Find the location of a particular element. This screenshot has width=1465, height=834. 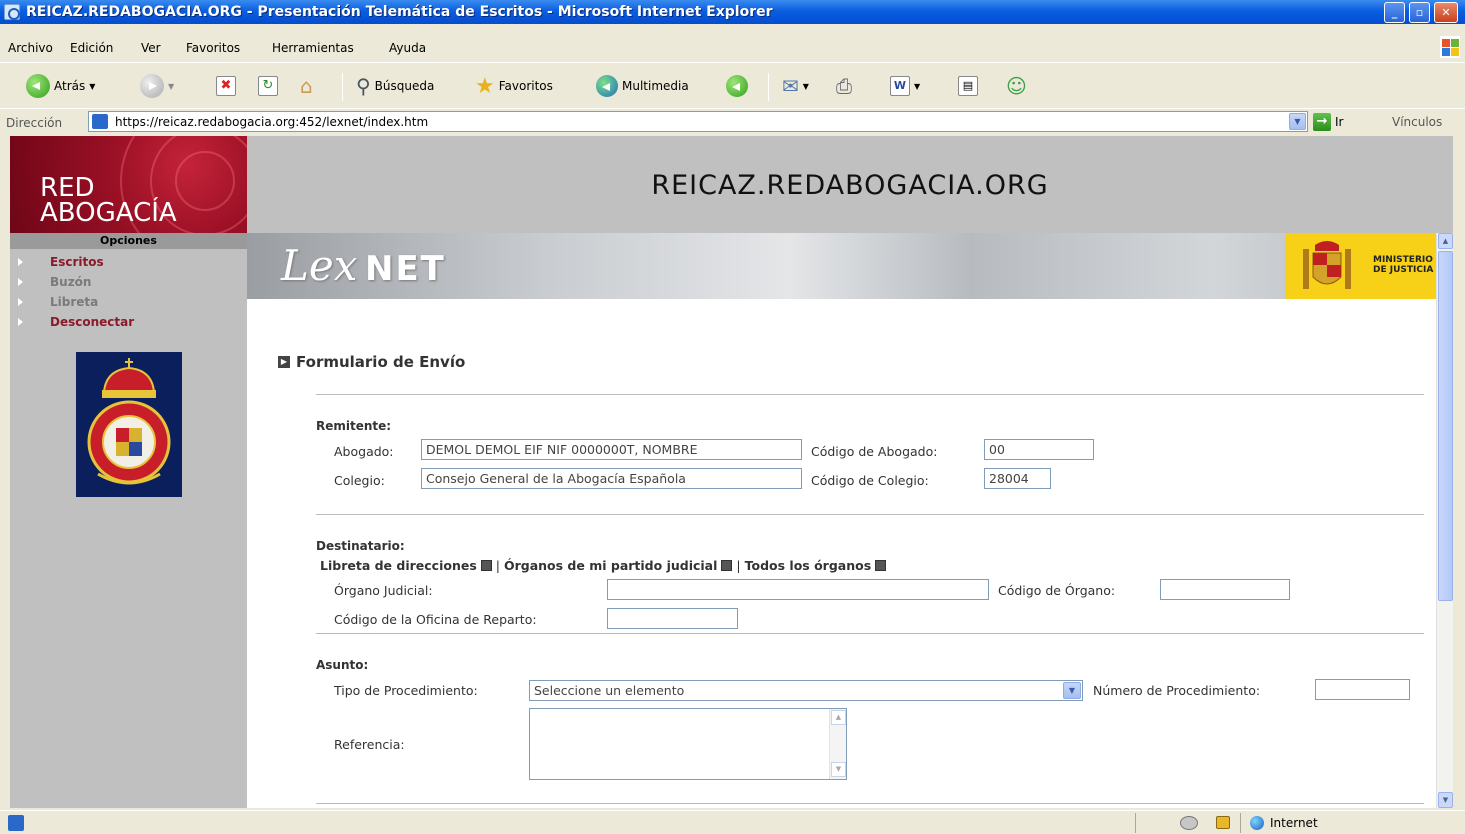

research-button: ▤ is located at coordinates (968, 86).